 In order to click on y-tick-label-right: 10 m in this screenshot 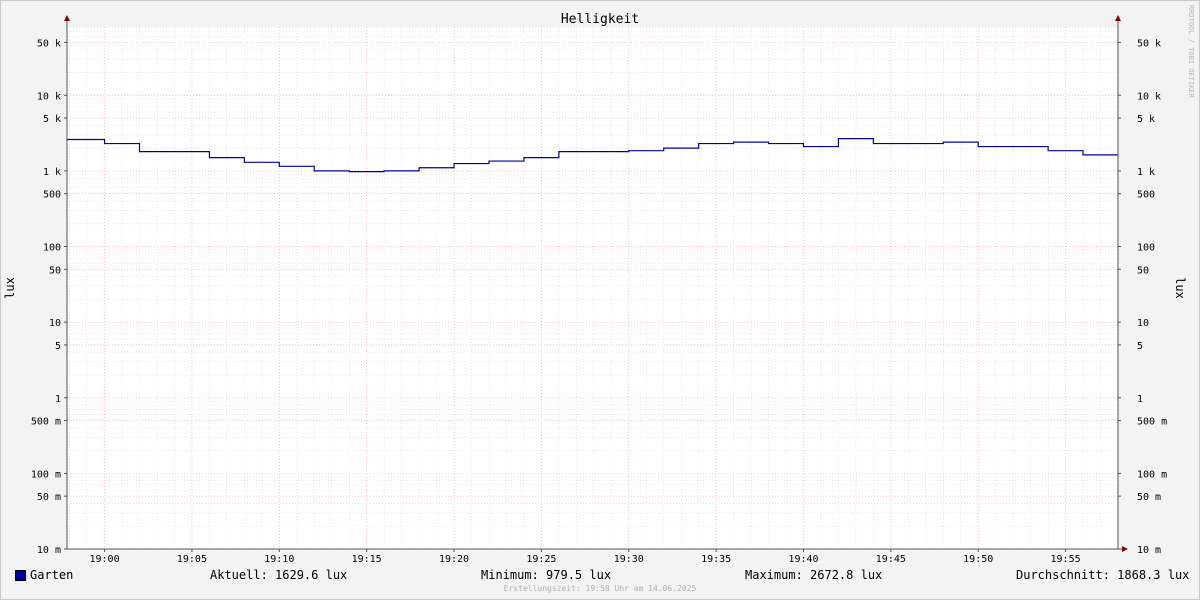, I will do `click(1149, 550)`.